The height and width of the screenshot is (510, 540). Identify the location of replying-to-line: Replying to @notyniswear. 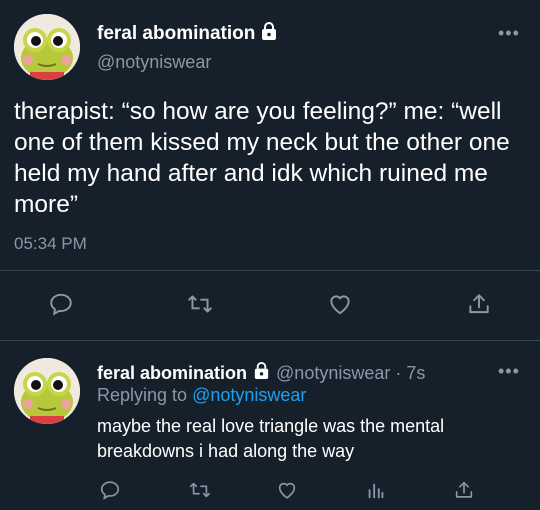
(201, 395).